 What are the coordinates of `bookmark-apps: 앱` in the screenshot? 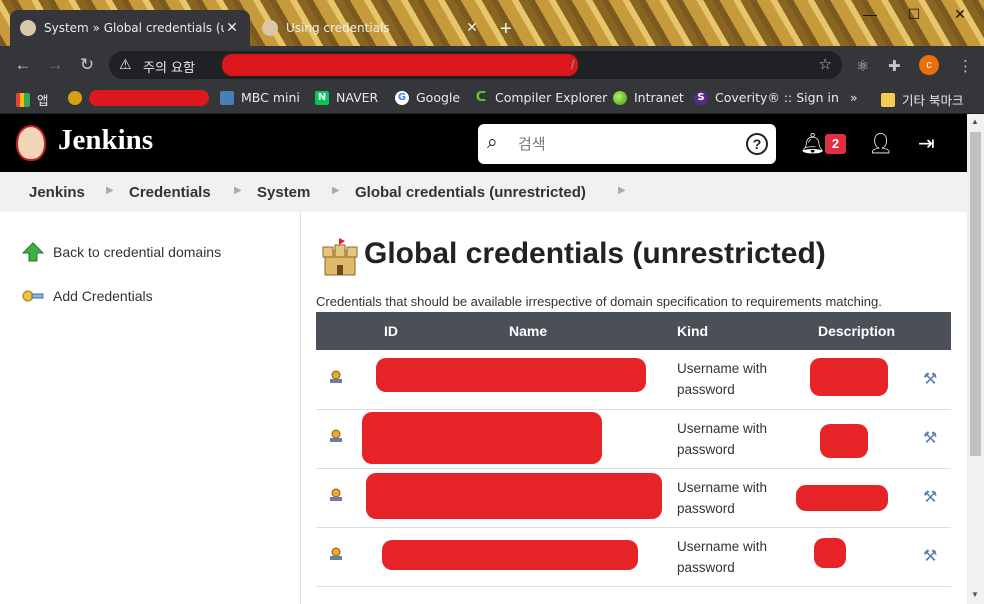 It's located at (32, 99).